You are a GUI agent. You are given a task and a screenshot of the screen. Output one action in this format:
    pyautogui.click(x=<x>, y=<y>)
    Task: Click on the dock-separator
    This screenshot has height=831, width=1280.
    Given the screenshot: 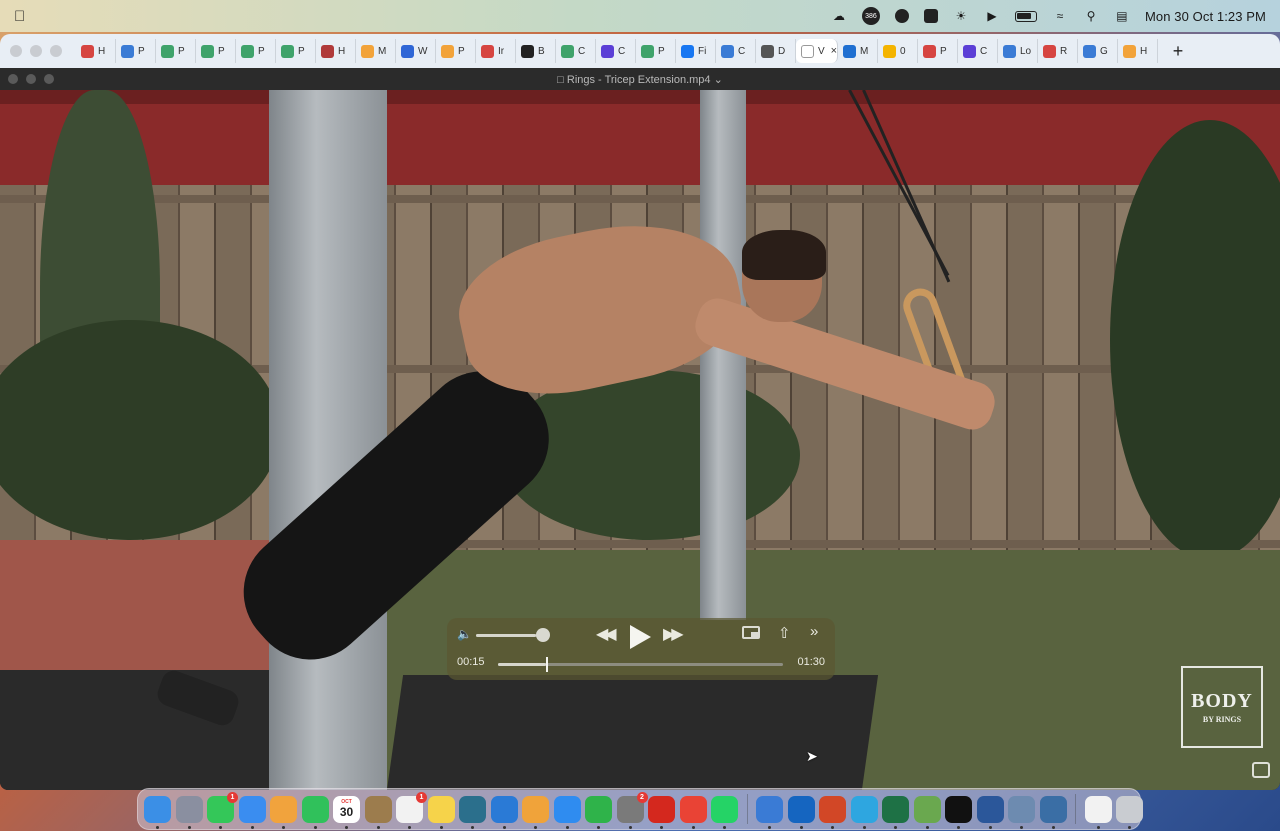 What is the action you would take?
    pyautogui.click(x=1075, y=809)
    